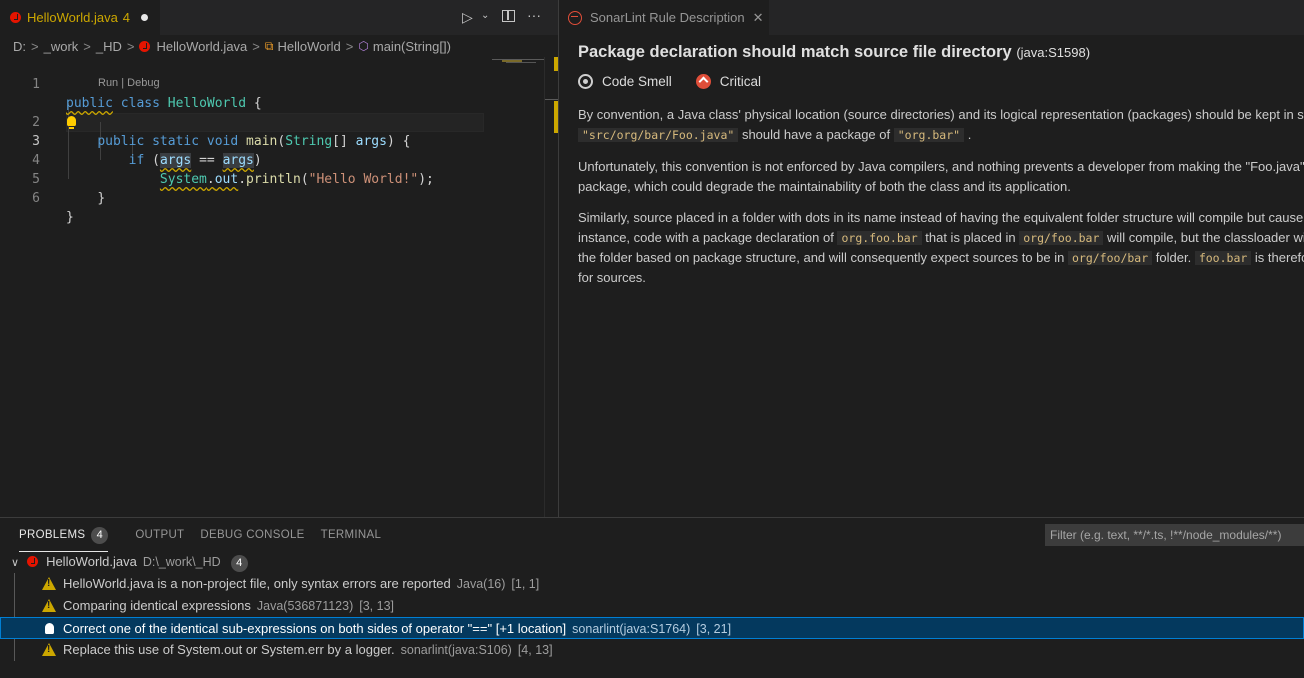 The image size is (1304, 678). What do you see at coordinates (308, 46) in the screenshot?
I see `breadcrumb-class: HelloWorld` at bounding box center [308, 46].